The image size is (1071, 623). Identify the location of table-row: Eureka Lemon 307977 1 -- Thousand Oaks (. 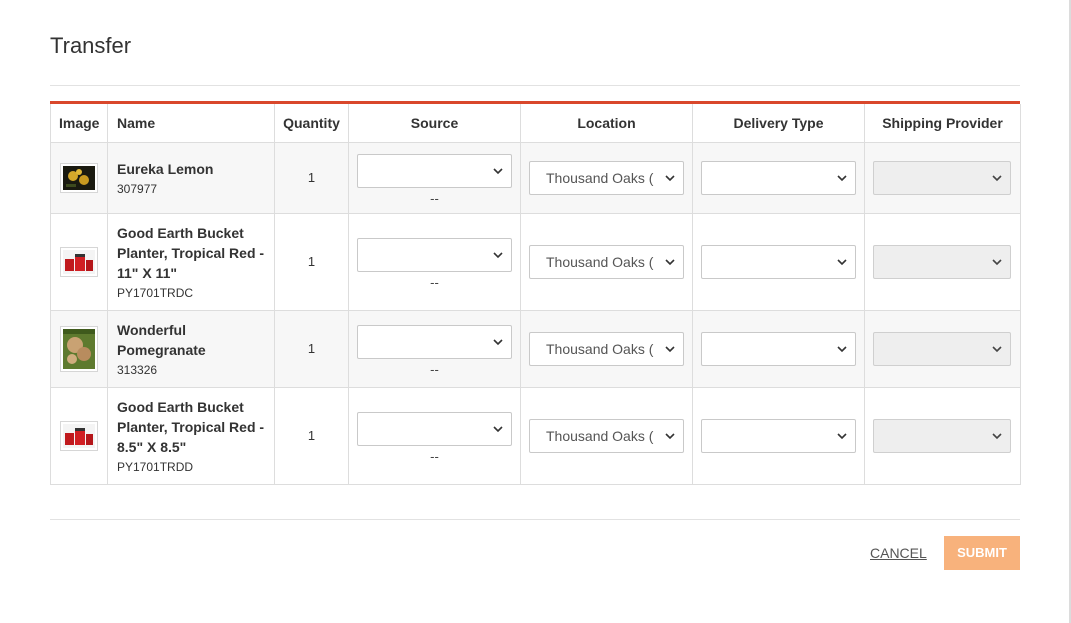
(535, 177).